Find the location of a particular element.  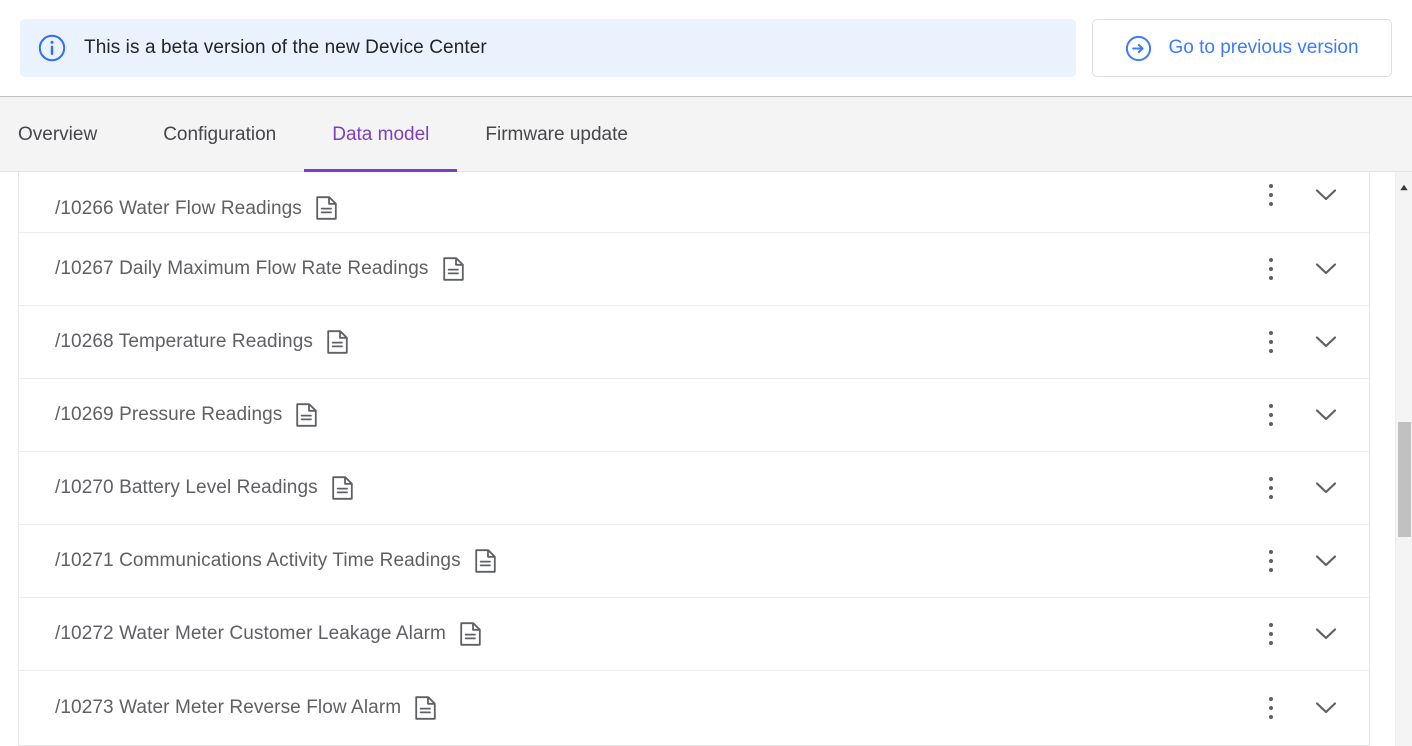

table-row: /10266 Water Flow Readings is located at coordinates (694, 202).